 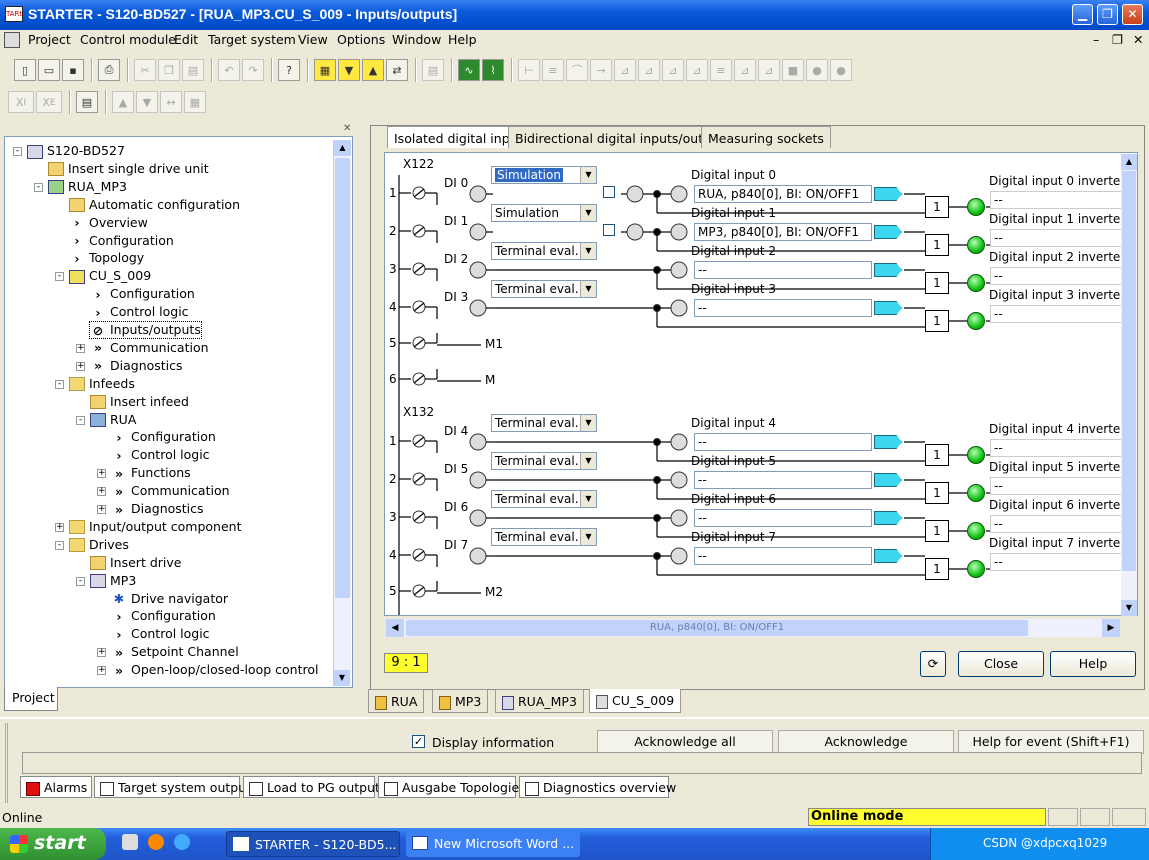 I want to click on tab-measuring-sockets: Measuring sockets, so click(x=766, y=137).